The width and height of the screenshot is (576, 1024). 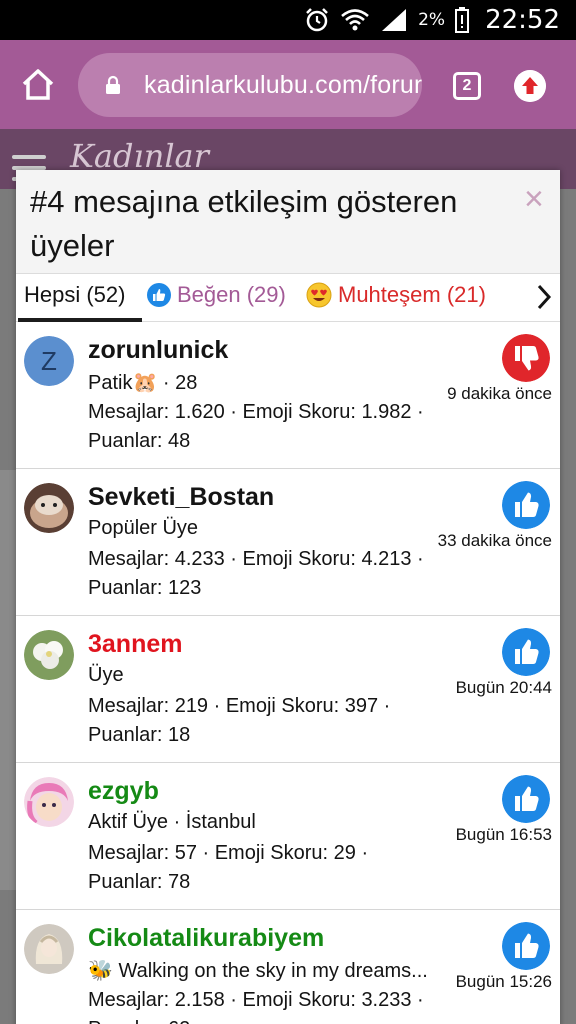 I want to click on avatar-letter: Z, so click(x=49, y=361).